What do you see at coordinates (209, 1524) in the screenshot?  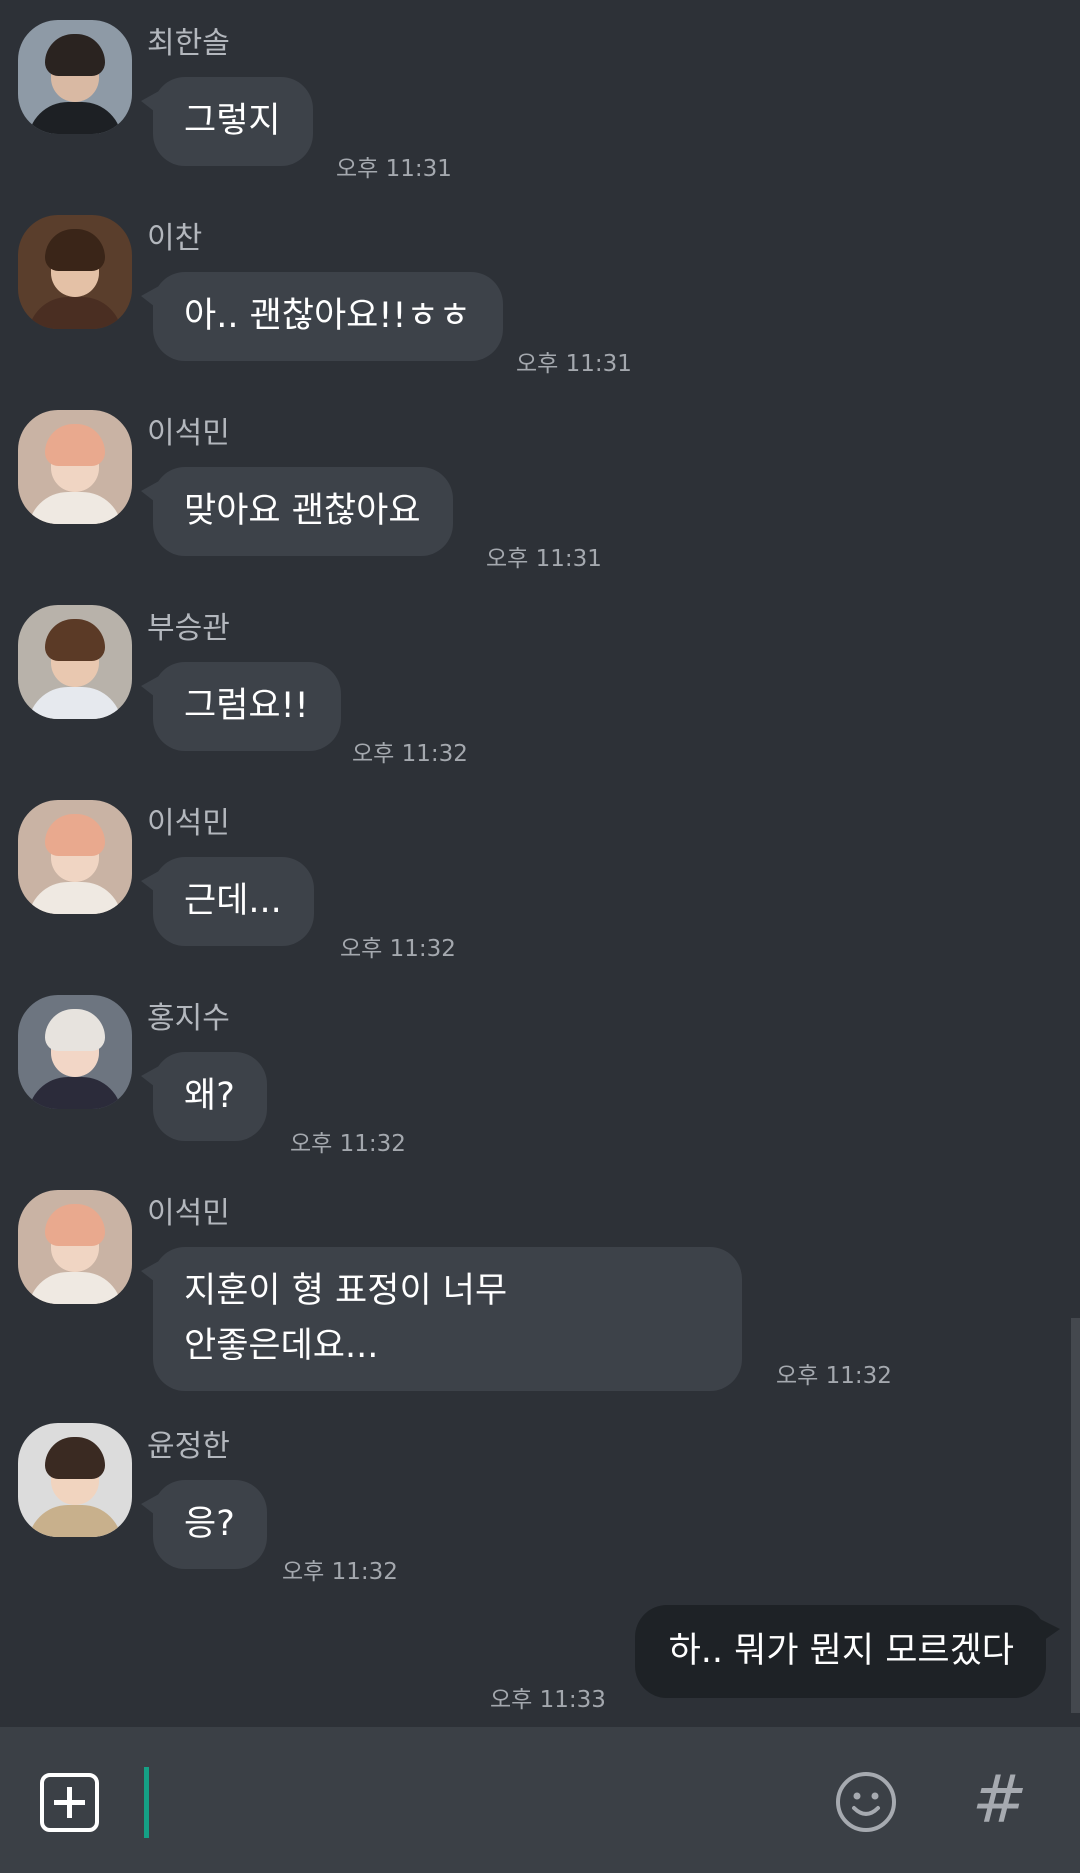 I see `message-text: 응?` at bounding box center [209, 1524].